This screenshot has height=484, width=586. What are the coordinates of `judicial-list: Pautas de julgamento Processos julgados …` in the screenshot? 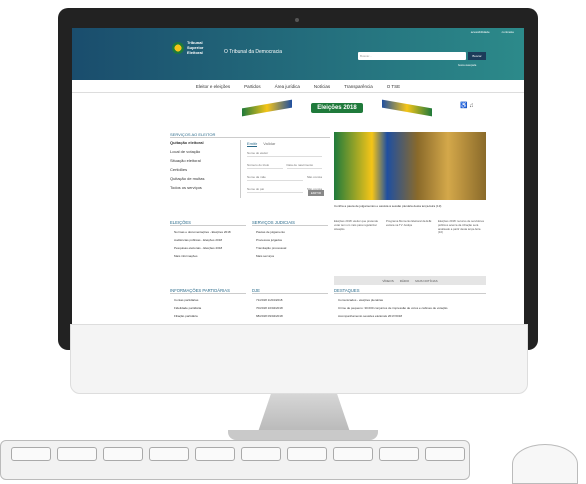 It's located at (294, 244).